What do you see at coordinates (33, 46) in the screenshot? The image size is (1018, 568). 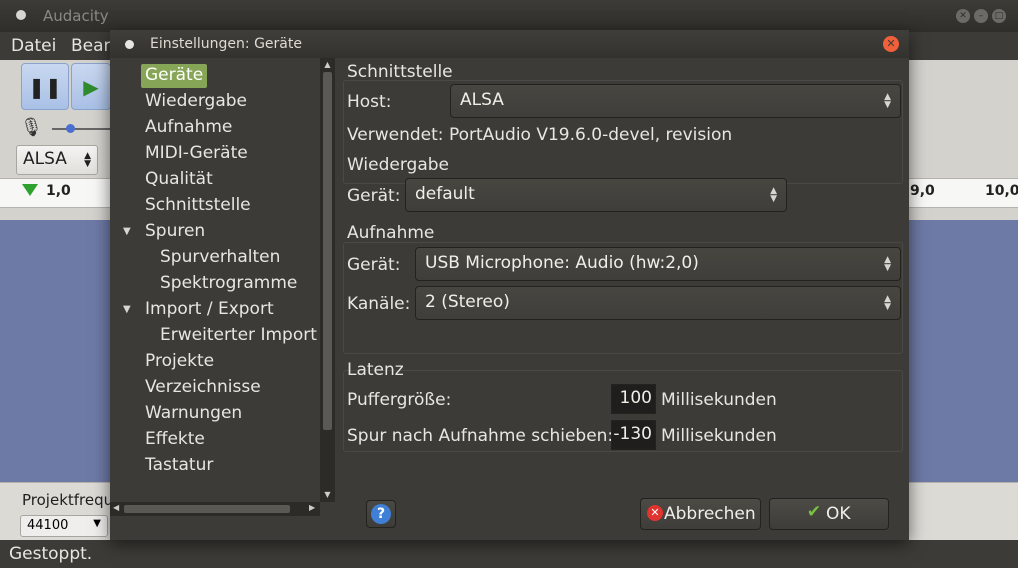 I see `menu-datei: Datei` at bounding box center [33, 46].